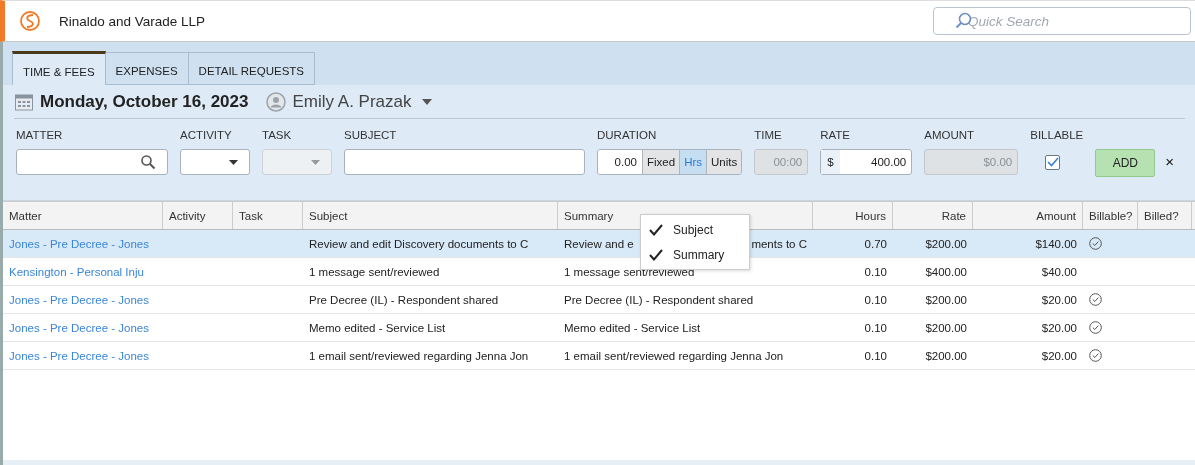  I want to click on column-header: Rate, so click(933, 215).